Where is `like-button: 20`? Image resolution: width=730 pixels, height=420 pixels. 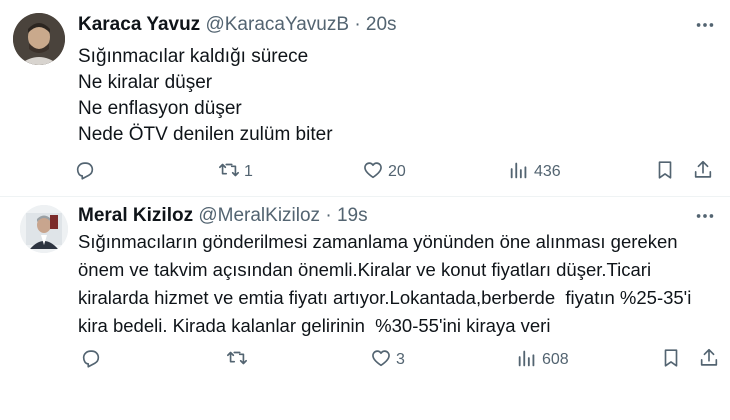 like-button: 20 is located at coordinates (384, 172).